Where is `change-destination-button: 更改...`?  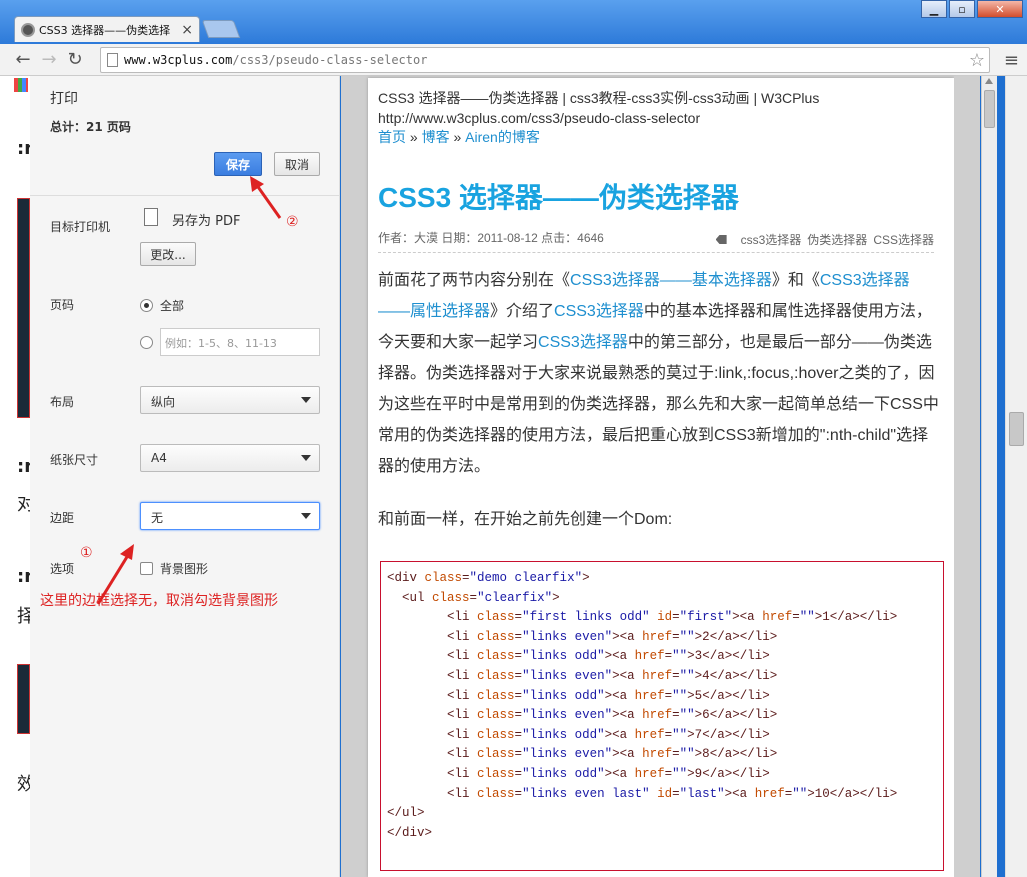 change-destination-button: 更改... is located at coordinates (168, 254).